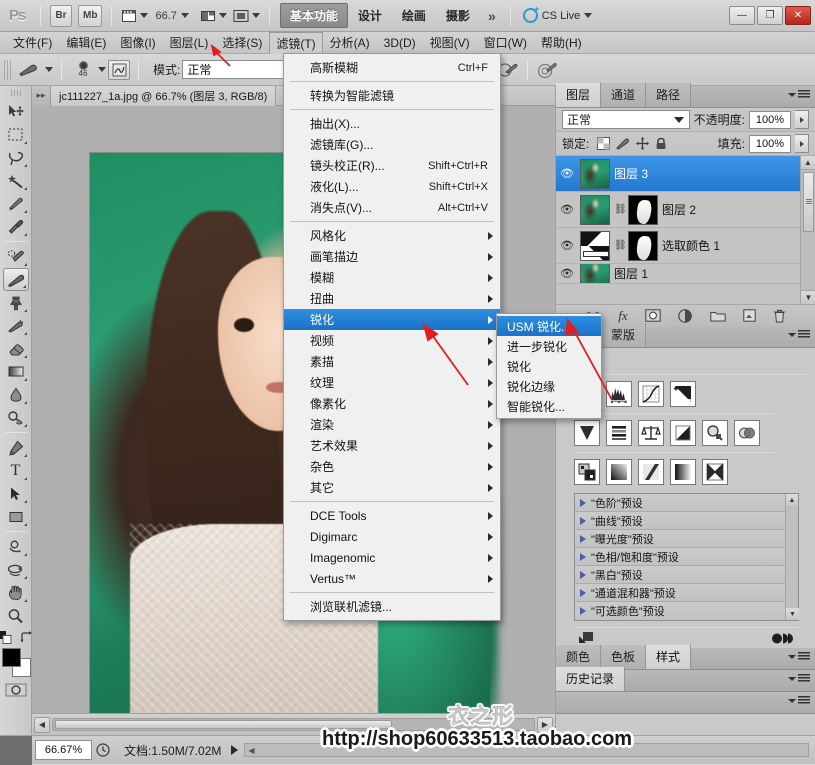  I want to click on menu-item-brush-strokes: 画笔描边, so click(392, 256).